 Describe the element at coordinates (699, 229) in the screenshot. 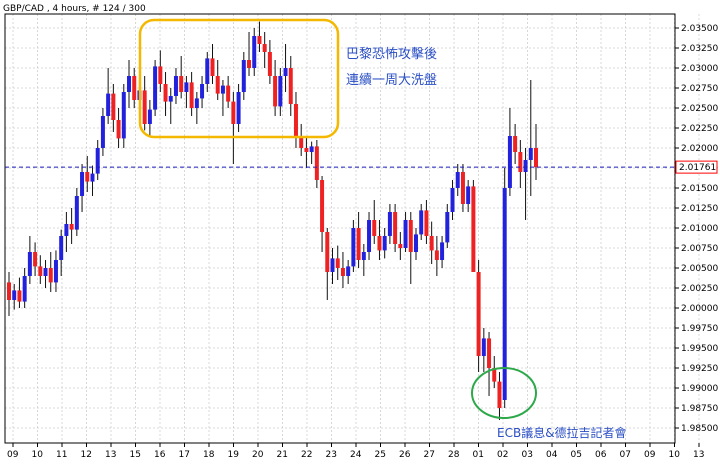

I see `price-tick-label: 2.01000` at that location.